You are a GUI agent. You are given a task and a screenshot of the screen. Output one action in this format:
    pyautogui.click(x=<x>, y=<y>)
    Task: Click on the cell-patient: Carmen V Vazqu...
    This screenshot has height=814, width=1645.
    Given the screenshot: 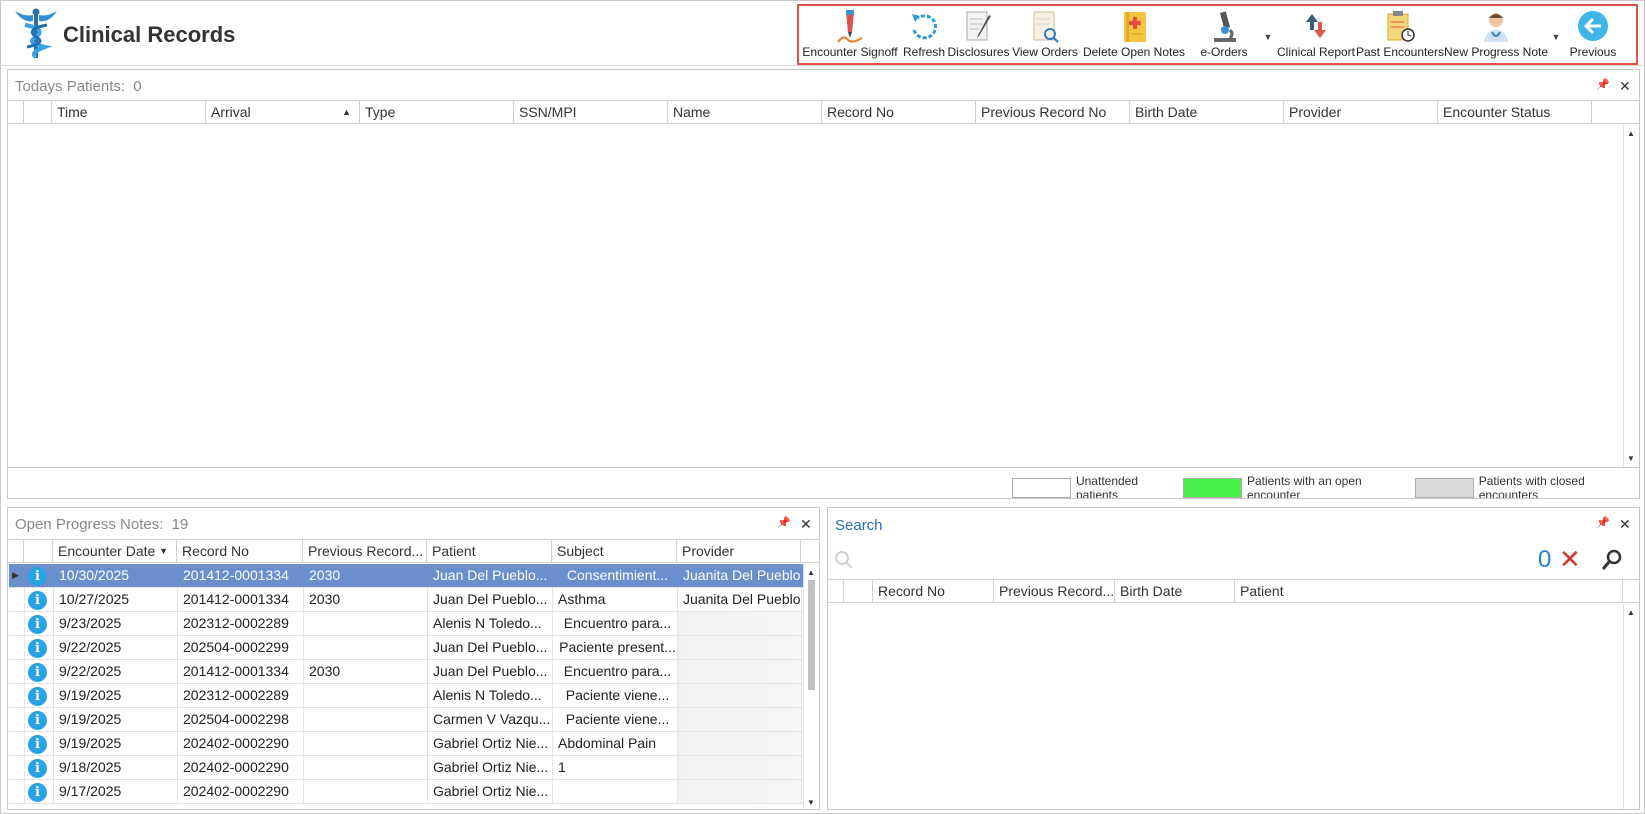 What is the action you would take?
    pyautogui.click(x=490, y=719)
    